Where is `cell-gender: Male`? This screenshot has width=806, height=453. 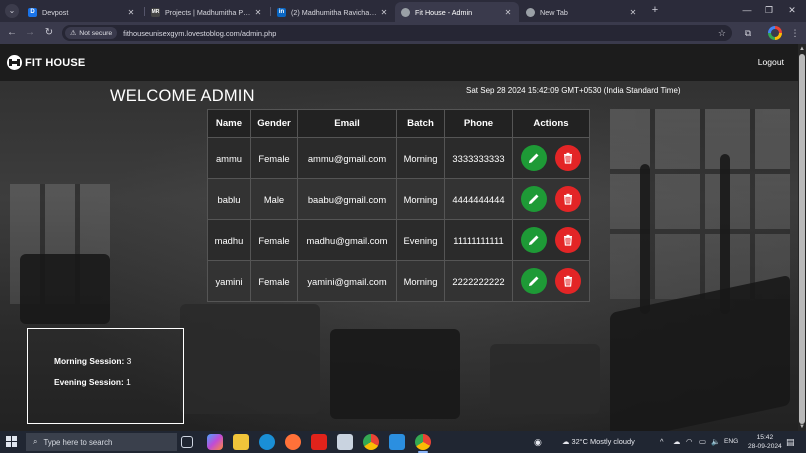 cell-gender: Male is located at coordinates (274, 199).